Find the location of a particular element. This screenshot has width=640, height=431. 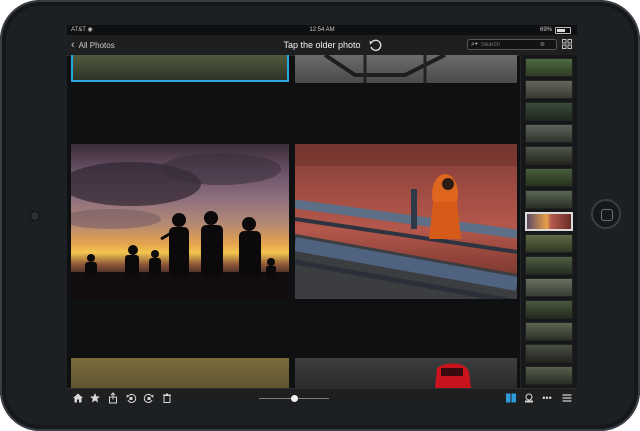

zoom-slider is located at coordinates (294, 398).